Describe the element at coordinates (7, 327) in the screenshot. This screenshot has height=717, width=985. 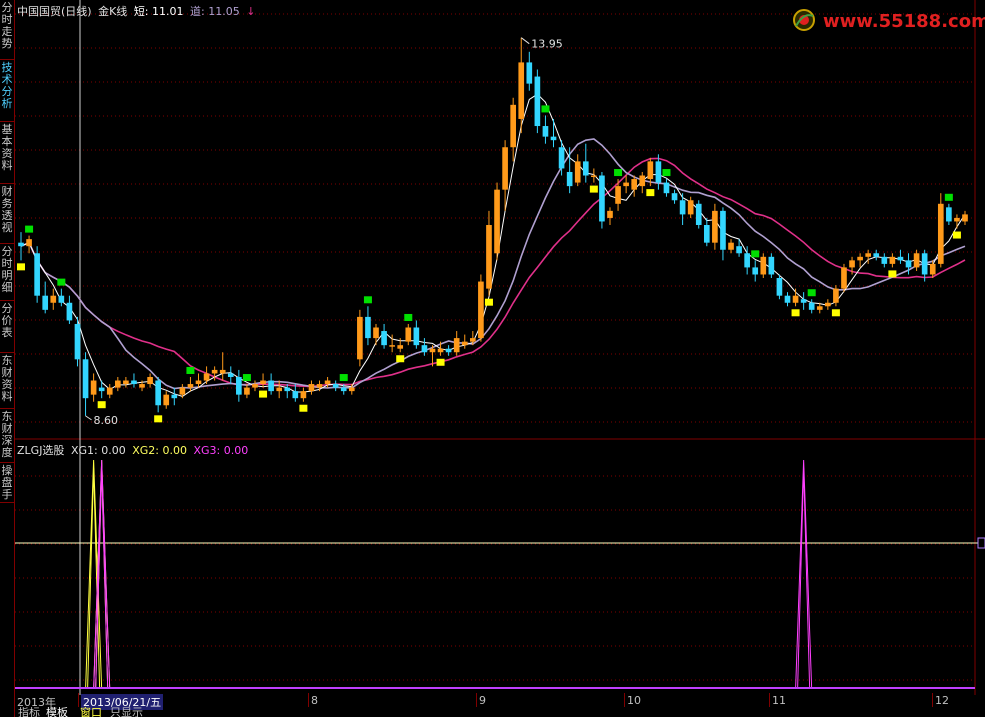
I see `sidebar-tab-5: 分价表` at that location.